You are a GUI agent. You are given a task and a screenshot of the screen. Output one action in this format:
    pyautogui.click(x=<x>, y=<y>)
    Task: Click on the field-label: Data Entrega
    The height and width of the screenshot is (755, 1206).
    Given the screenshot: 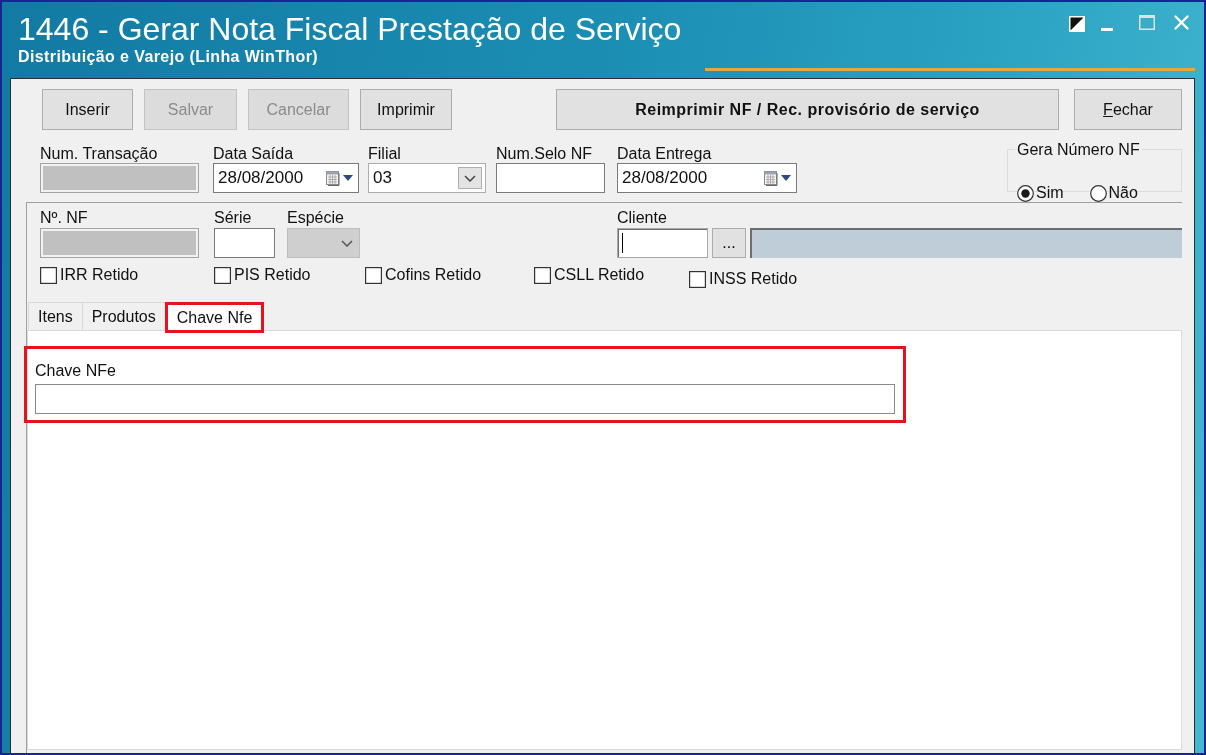 What is the action you would take?
    pyautogui.click(x=664, y=153)
    